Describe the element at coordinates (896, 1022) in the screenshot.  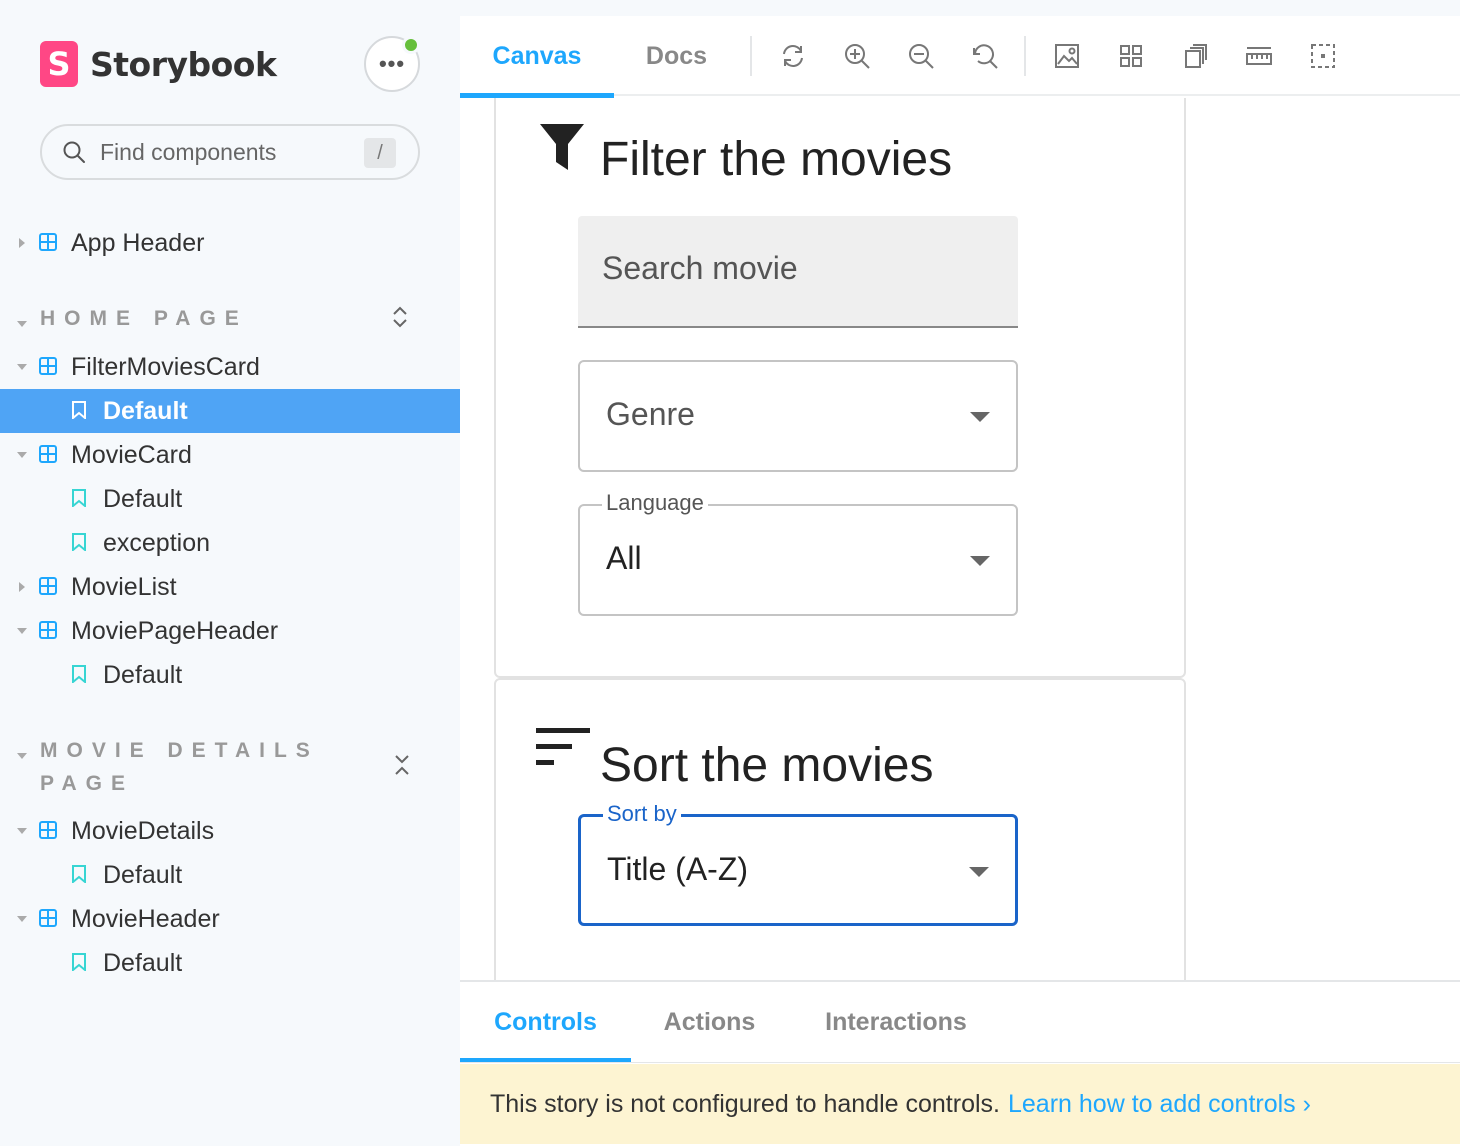
I see `tab-interactions: Interactions` at that location.